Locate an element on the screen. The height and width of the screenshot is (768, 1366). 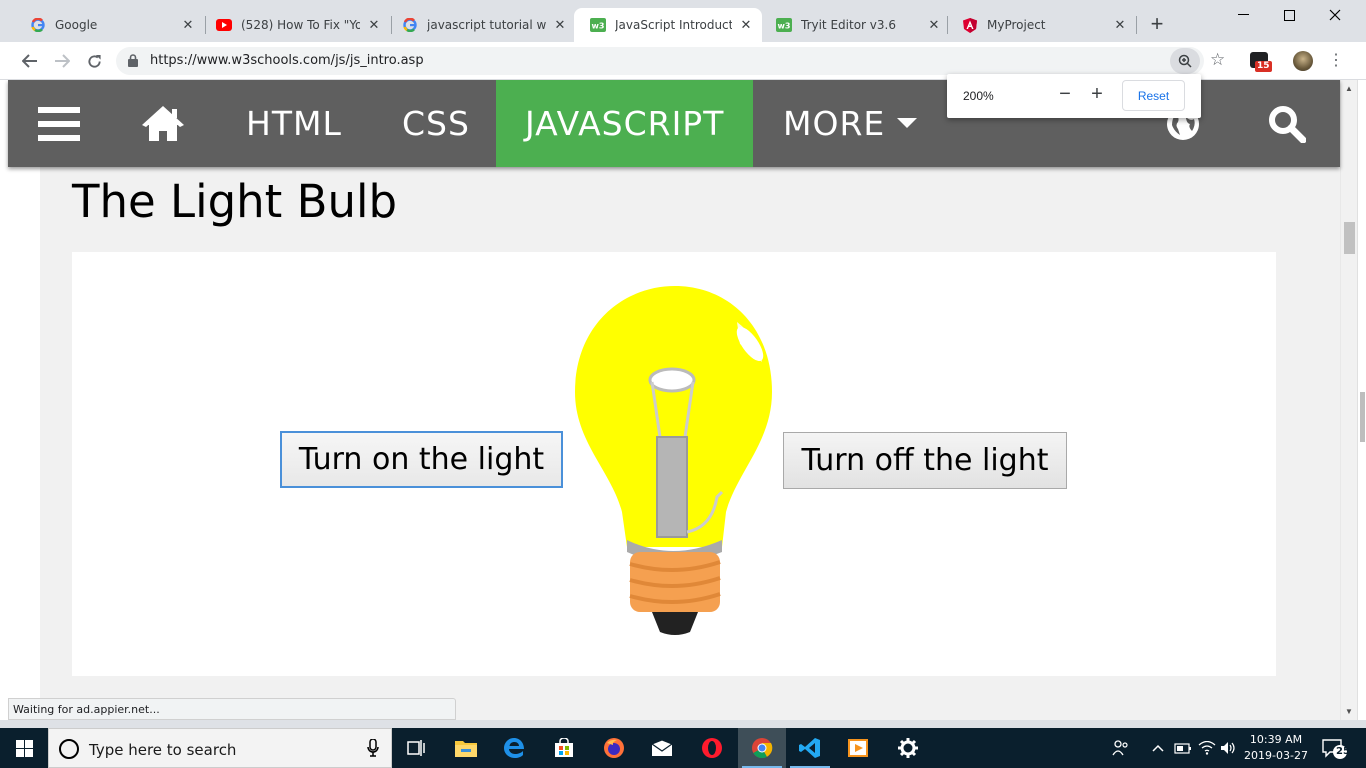
scroll-up-arrow-icon: ▲ is located at coordinates (1349, 88).